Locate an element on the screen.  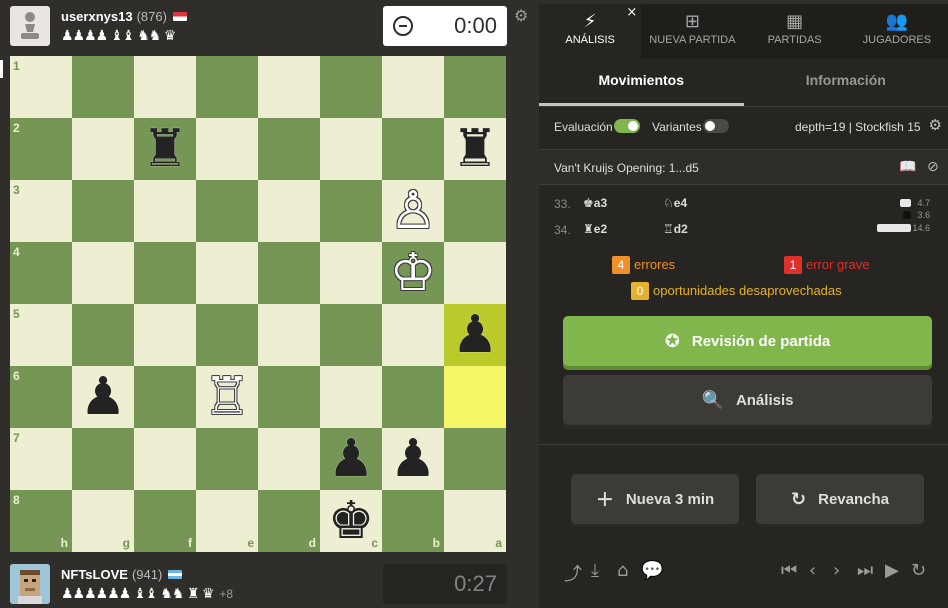
square-b4: ♔ is located at coordinates (413, 273).